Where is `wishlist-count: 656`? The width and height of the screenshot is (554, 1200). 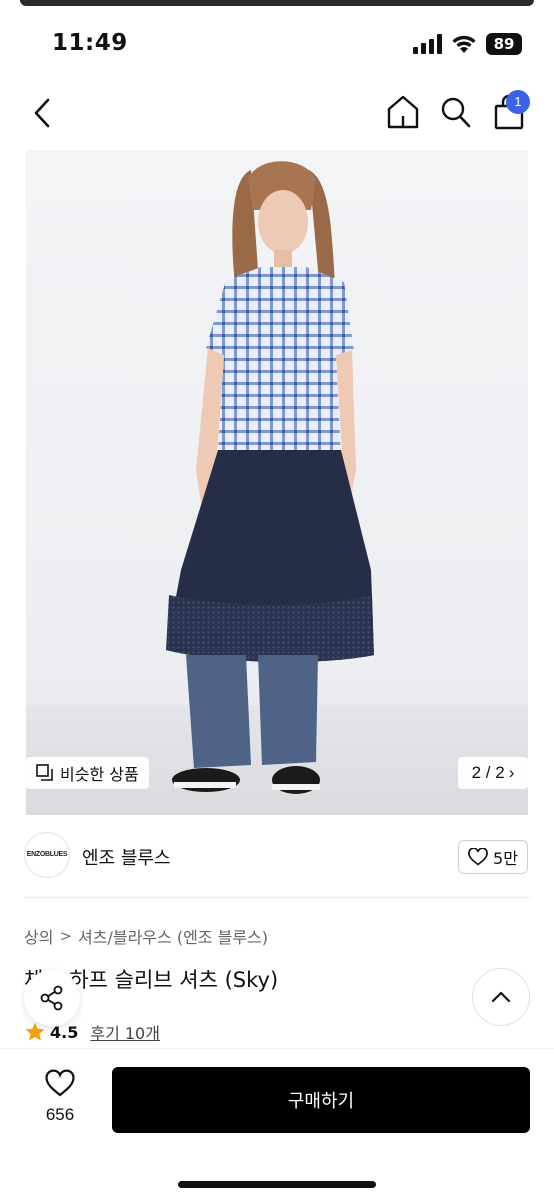
wishlist-count: 656 is located at coordinates (60, 1114).